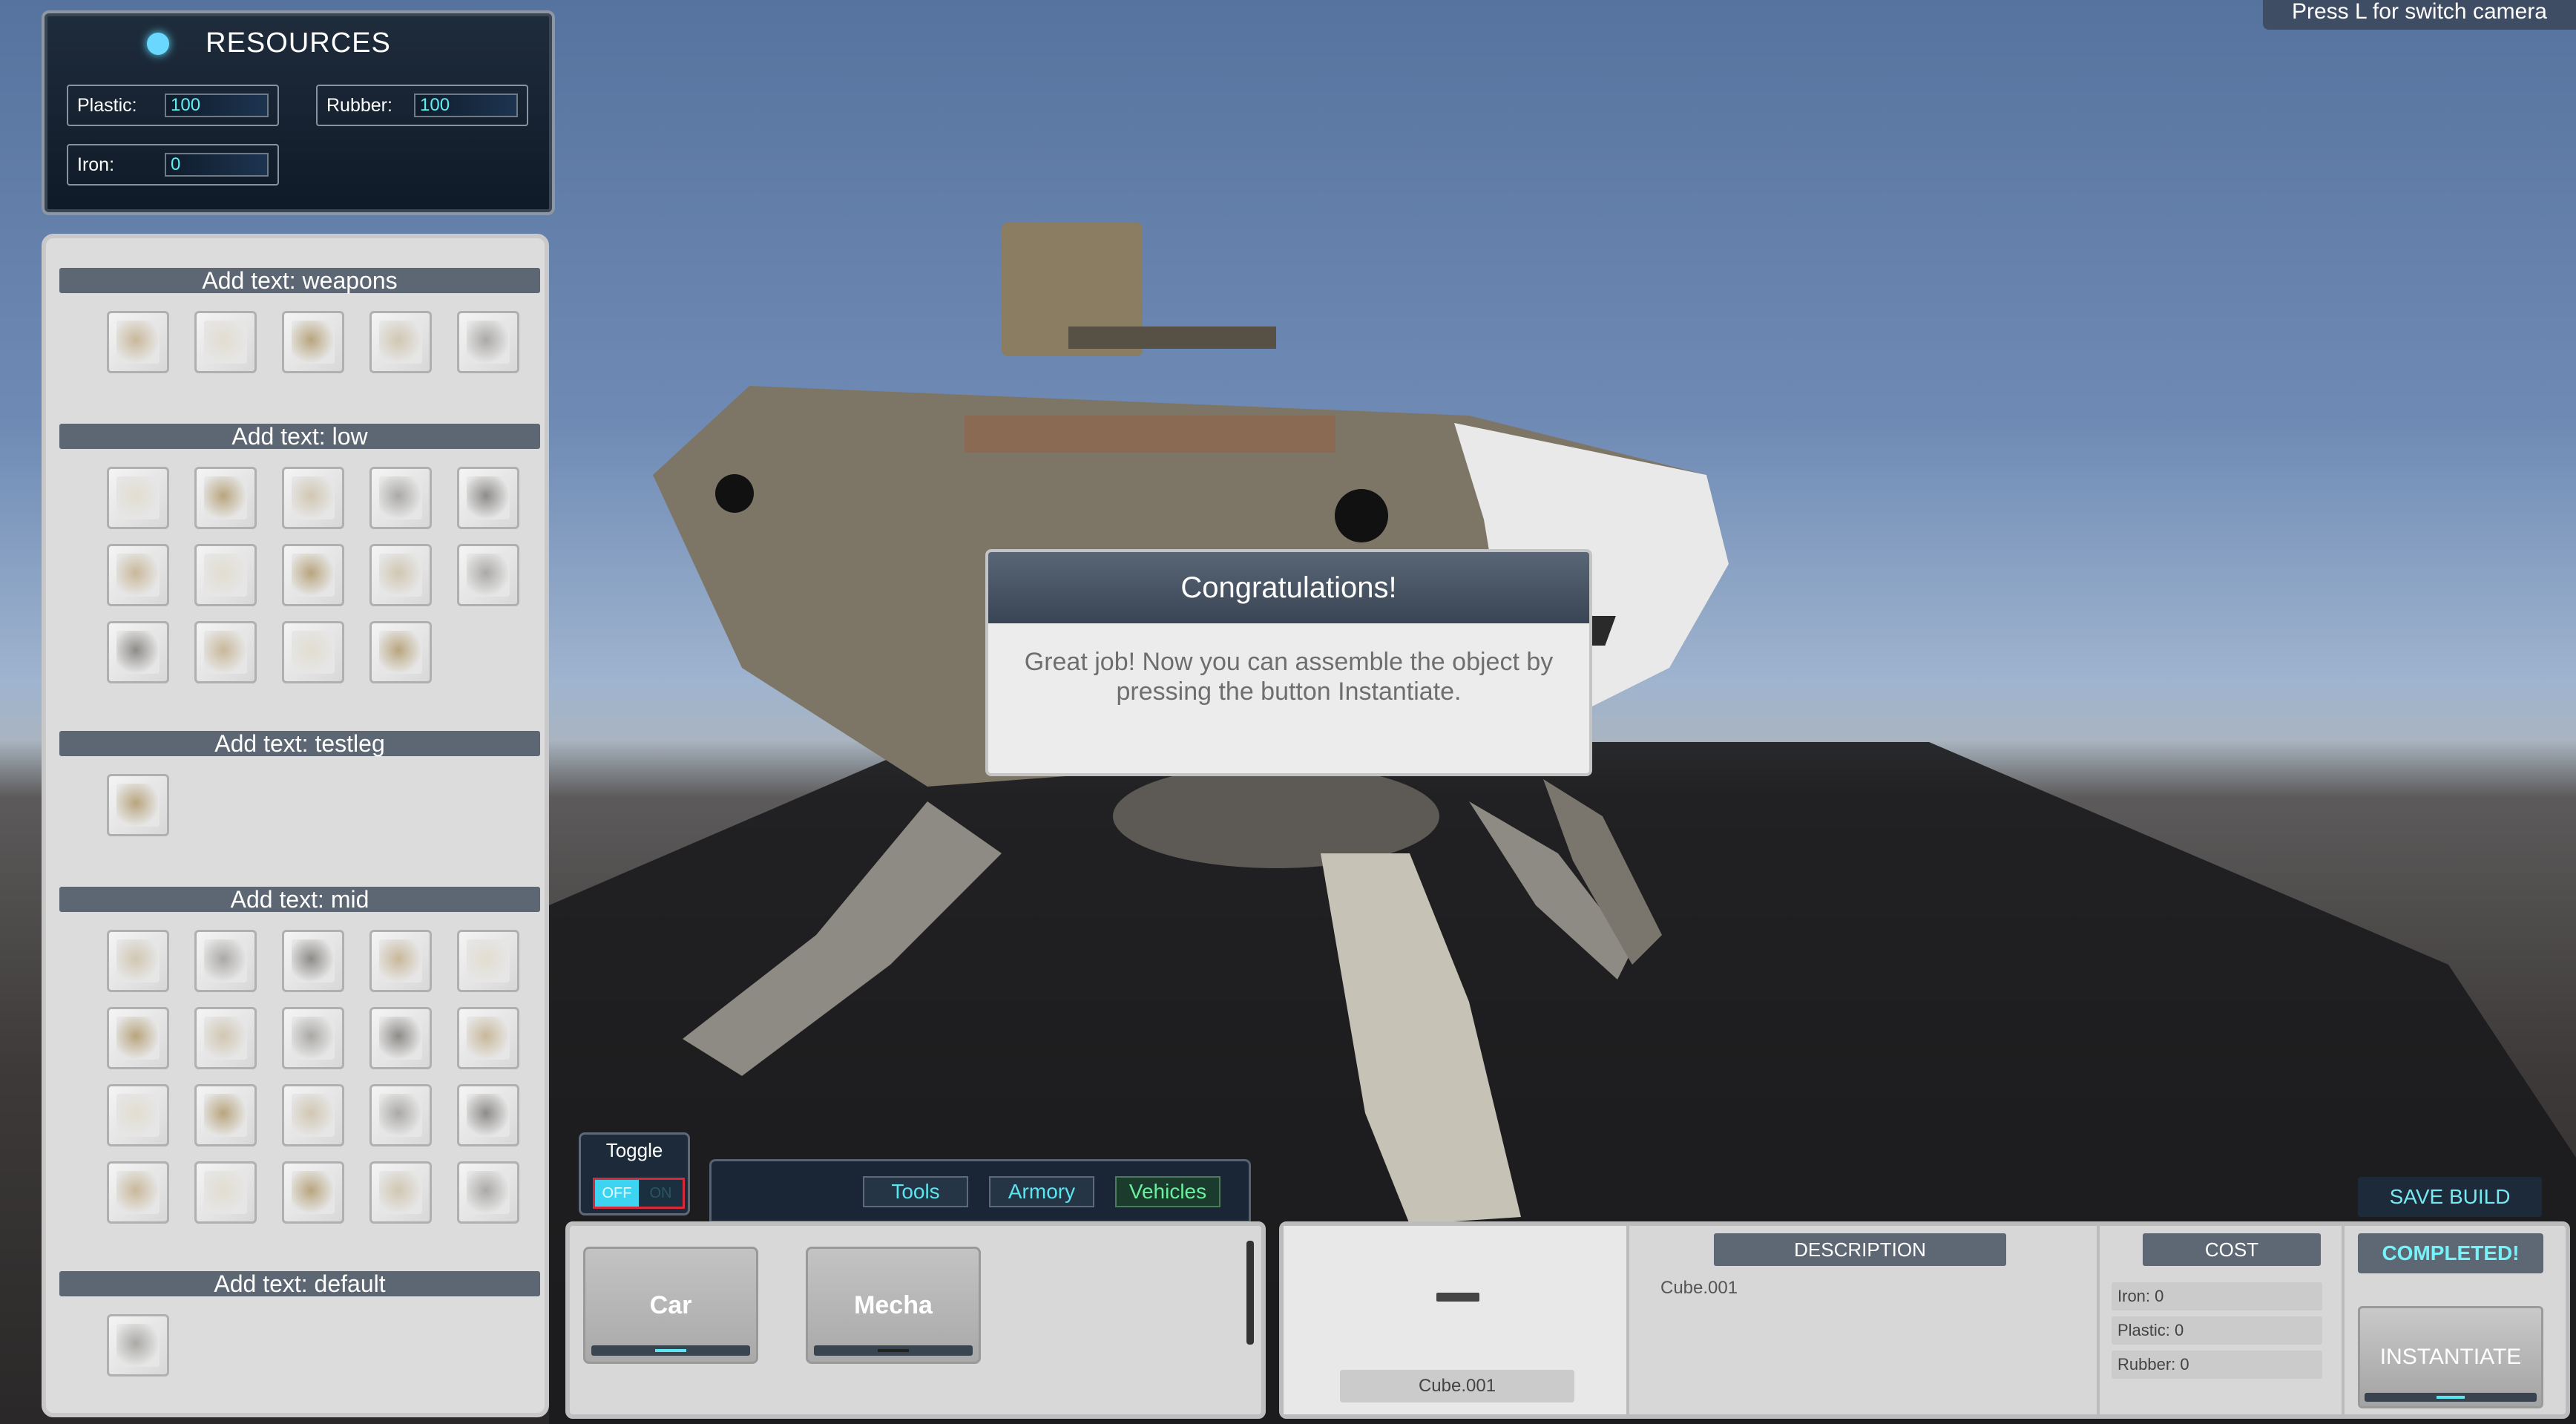 The height and width of the screenshot is (1424, 2576). I want to click on category-header-testleg: Add text: testleg, so click(299, 743).